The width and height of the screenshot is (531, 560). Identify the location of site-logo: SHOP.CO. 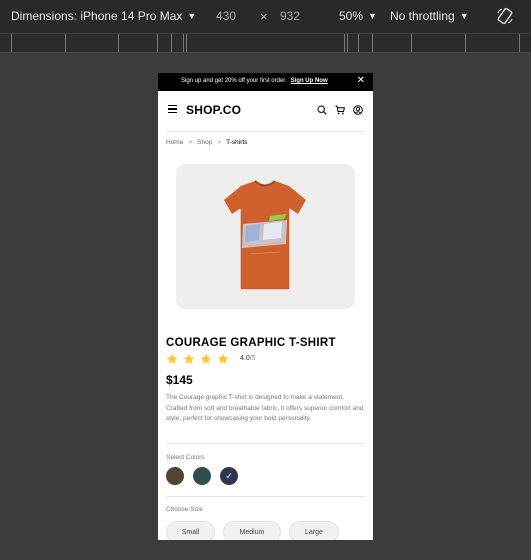
(213, 110).